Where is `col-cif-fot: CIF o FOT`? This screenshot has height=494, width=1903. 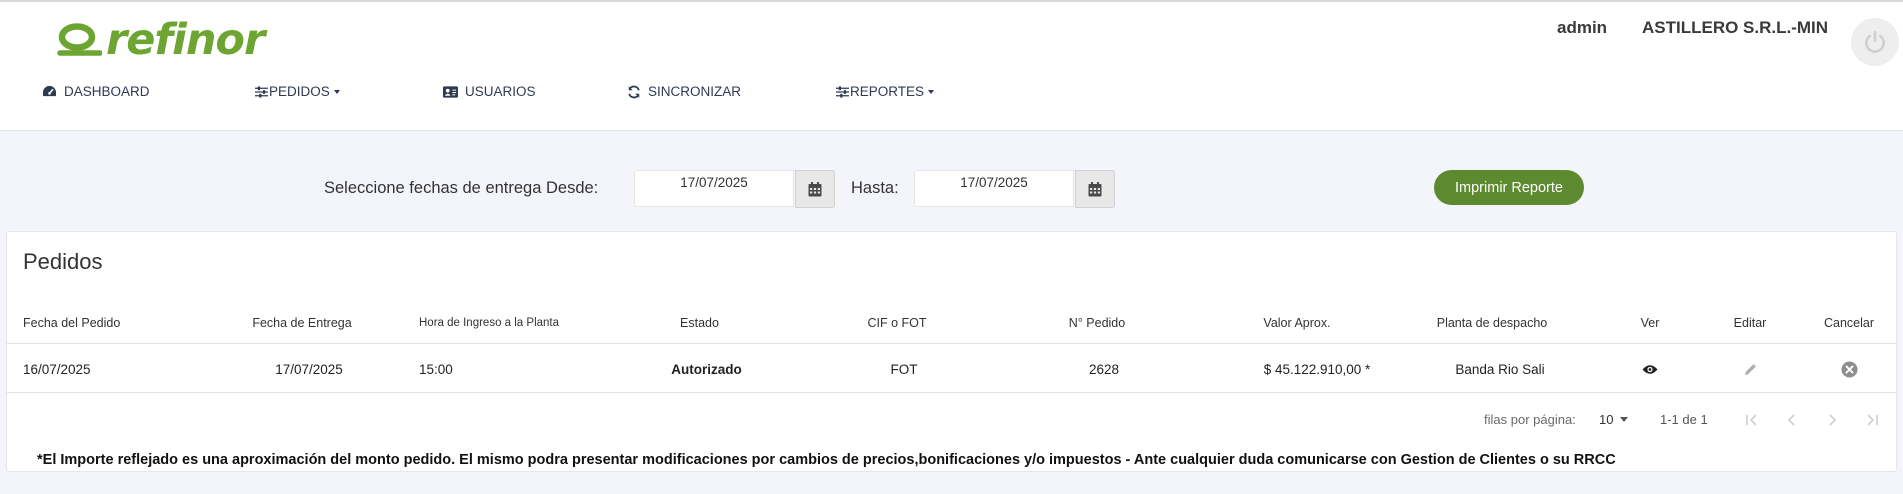 col-cif-fot: CIF o FOT is located at coordinates (897, 323).